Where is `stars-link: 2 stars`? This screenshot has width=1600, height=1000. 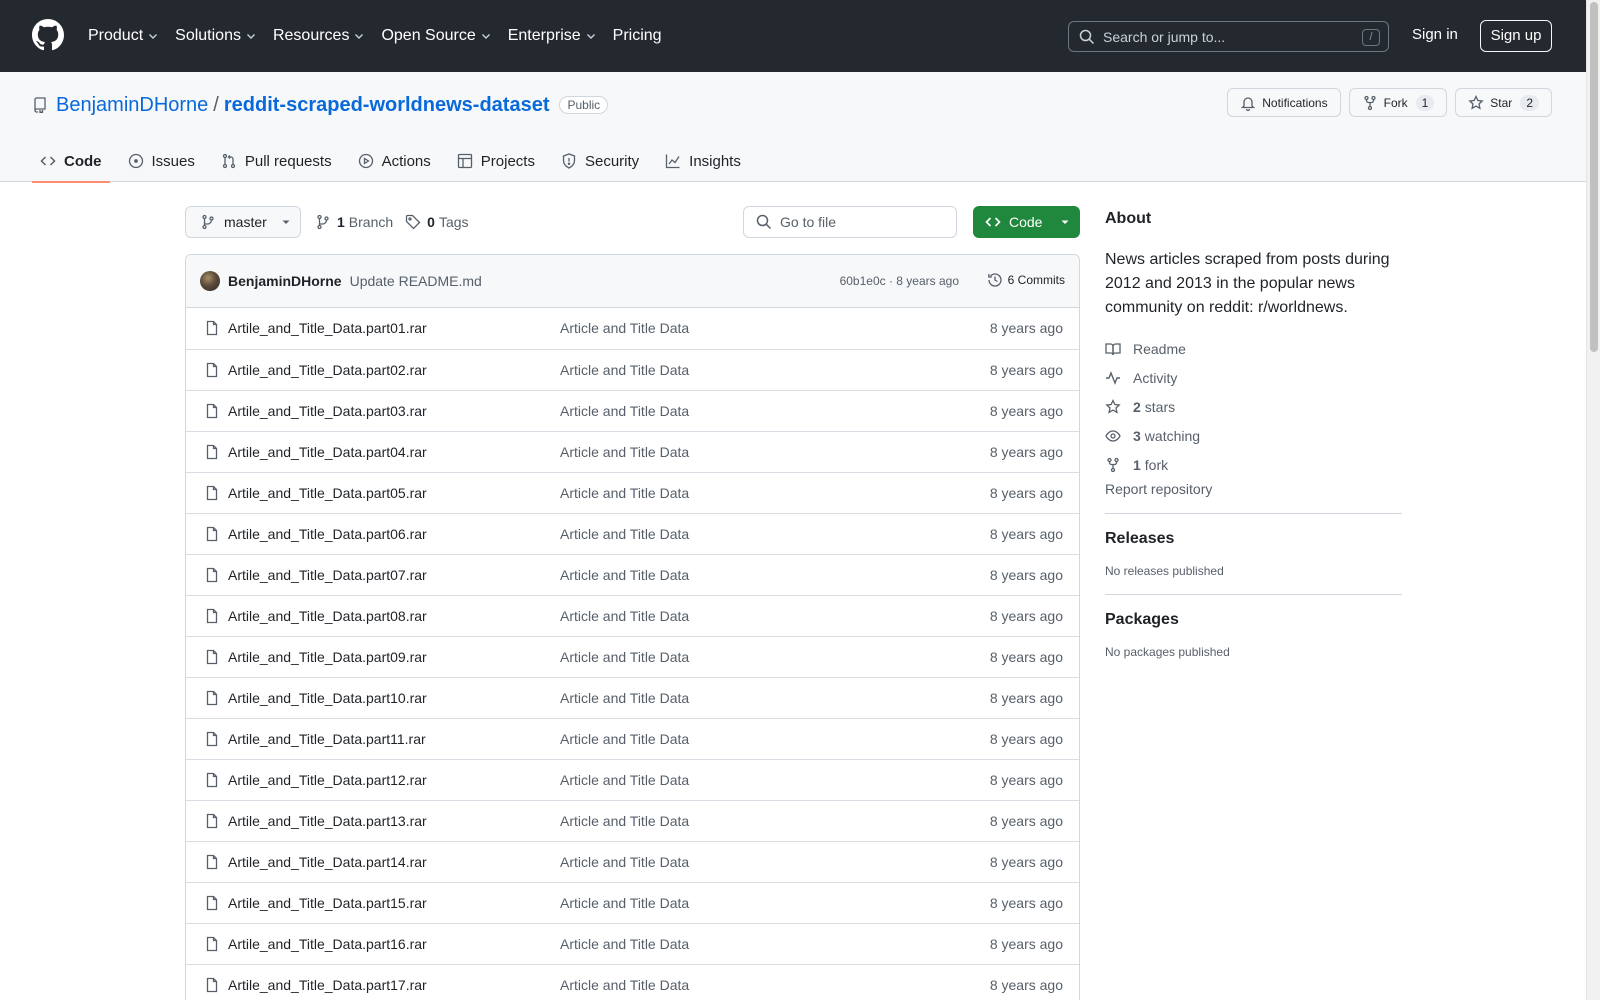
stars-link: 2 stars is located at coordinates (1253, 406).